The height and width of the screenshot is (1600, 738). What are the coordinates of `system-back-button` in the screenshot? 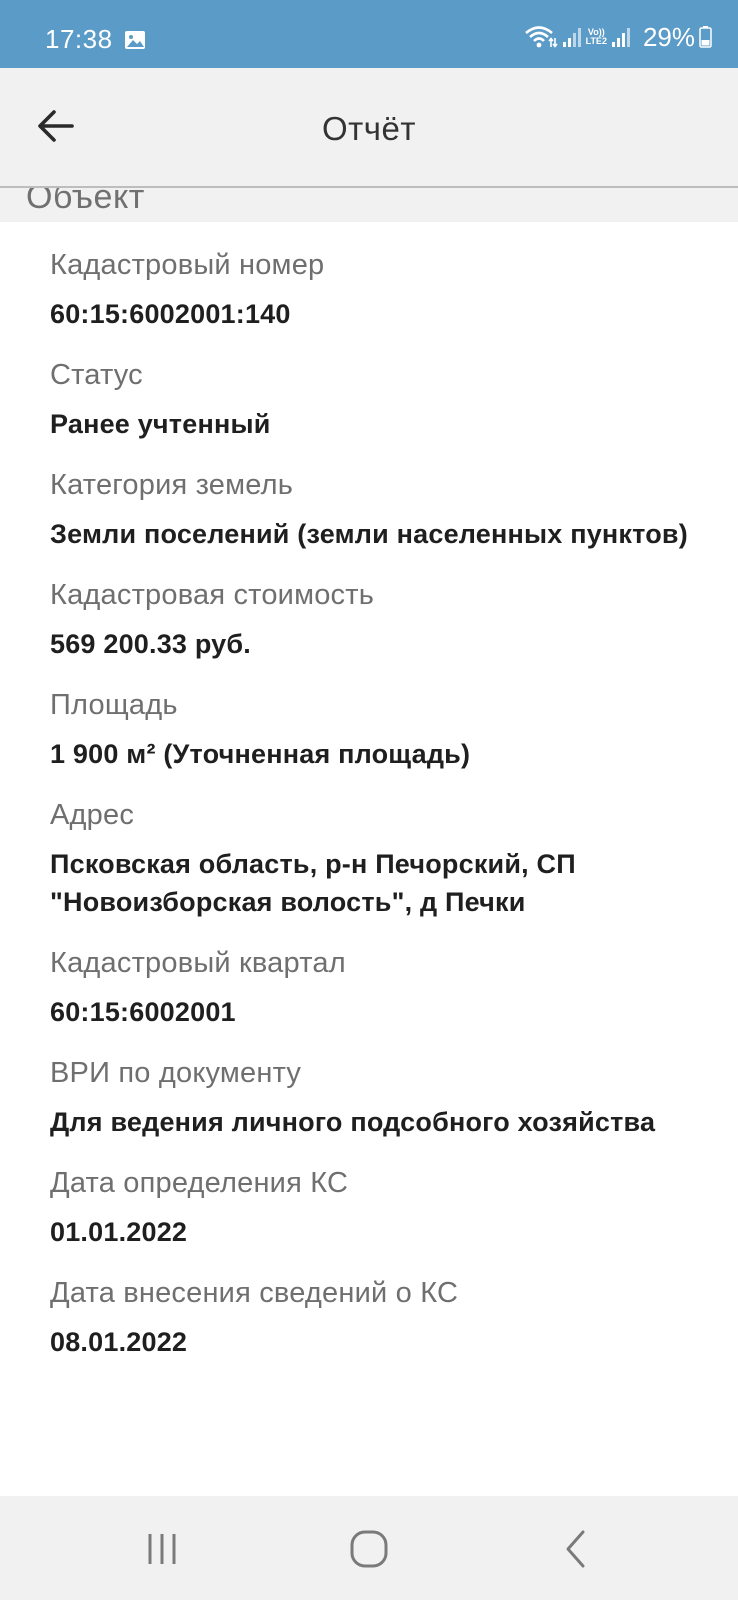 It's located at (576, 1549).